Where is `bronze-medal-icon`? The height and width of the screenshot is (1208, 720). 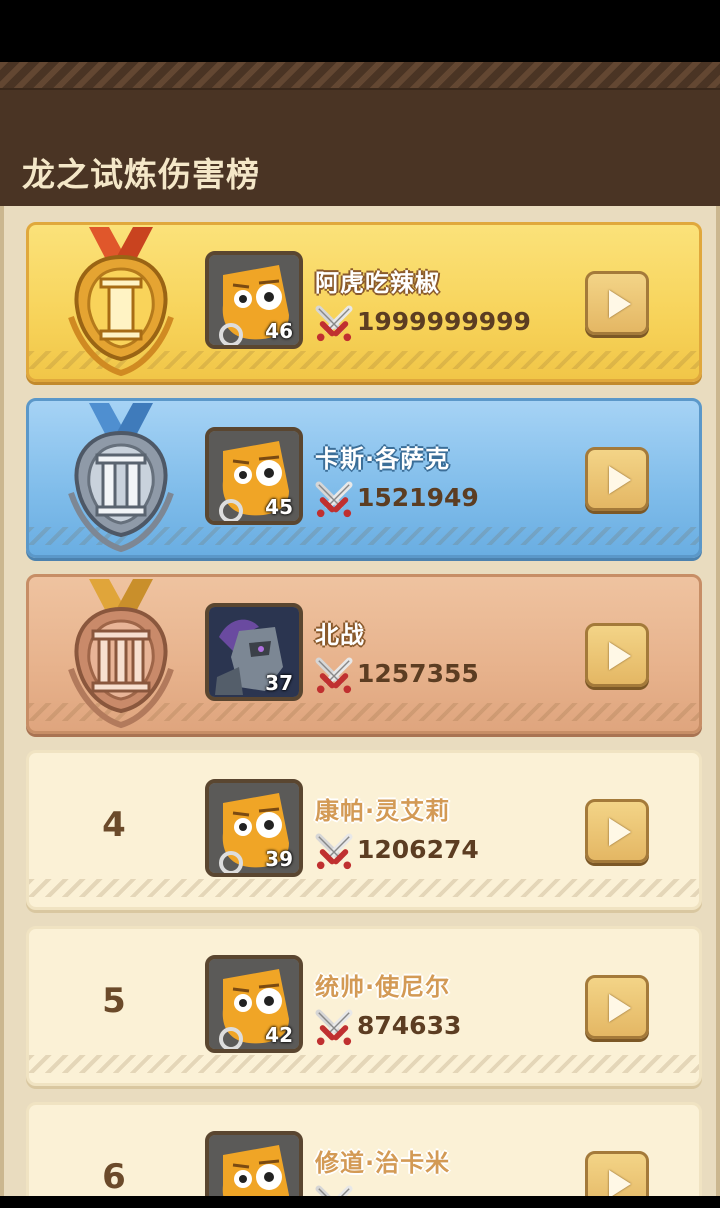
bronze-medal-icon is located at coordinates (121, 654).